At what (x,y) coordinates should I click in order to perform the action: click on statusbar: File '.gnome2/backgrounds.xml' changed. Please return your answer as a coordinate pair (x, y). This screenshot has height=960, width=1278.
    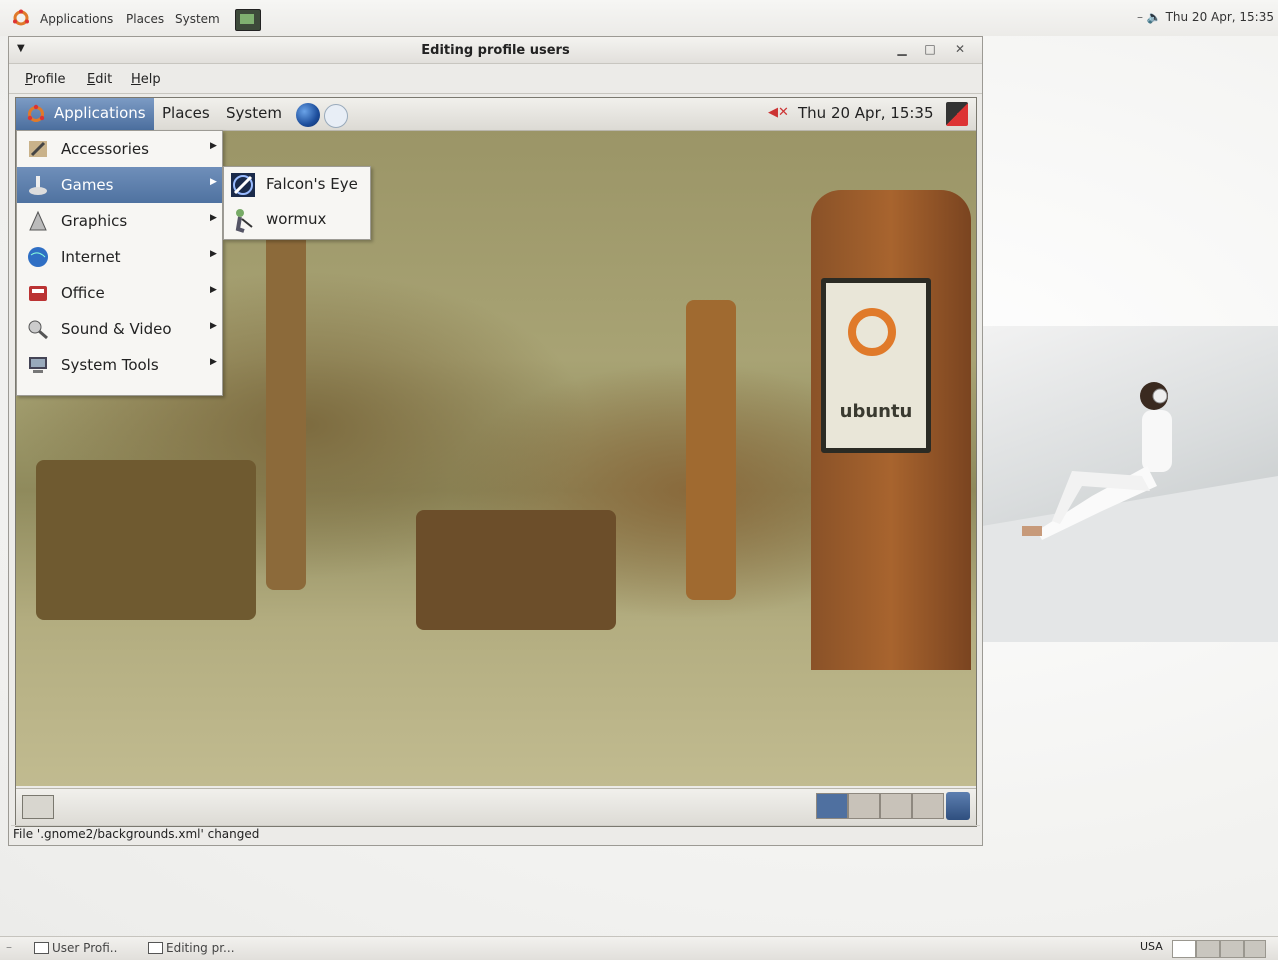
    Looking at the image, I should click on (495, 834).